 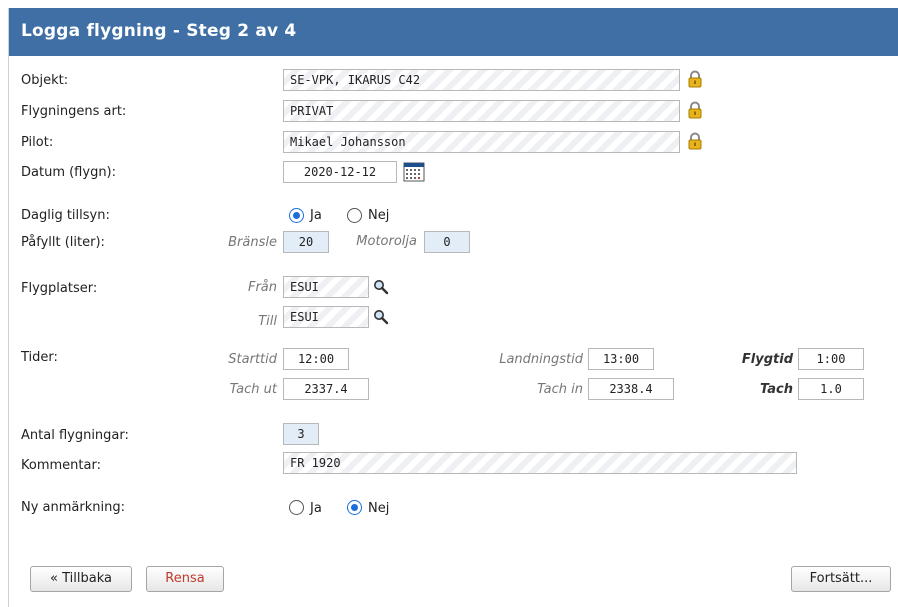 I want to click on tach-input: 1.0, so click(x=831, y=389).